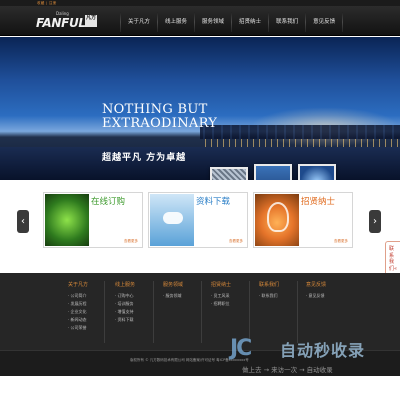  I want to click on footer-link: · 公司简介, so click(88, 296).